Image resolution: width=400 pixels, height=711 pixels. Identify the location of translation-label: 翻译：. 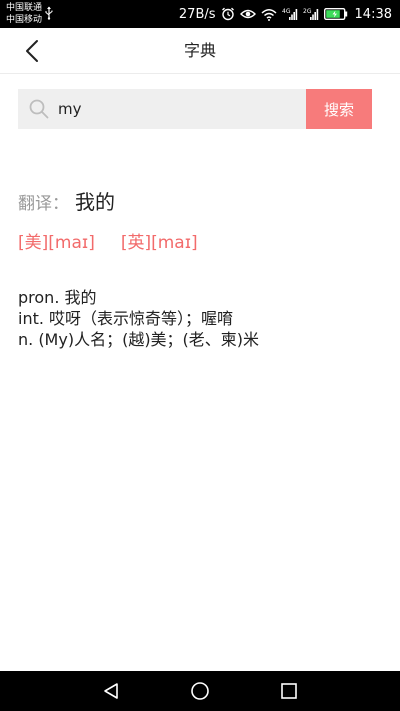
(43, 204).